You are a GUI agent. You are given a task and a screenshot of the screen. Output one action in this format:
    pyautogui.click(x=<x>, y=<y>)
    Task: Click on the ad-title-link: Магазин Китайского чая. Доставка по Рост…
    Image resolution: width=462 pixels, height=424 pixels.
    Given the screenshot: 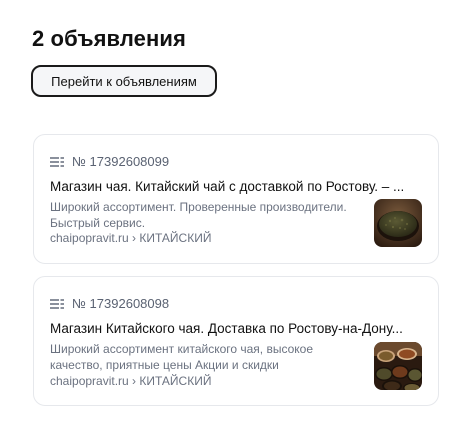 What is the action you would take?
    pyautogui.click(x=238, y=328)
    